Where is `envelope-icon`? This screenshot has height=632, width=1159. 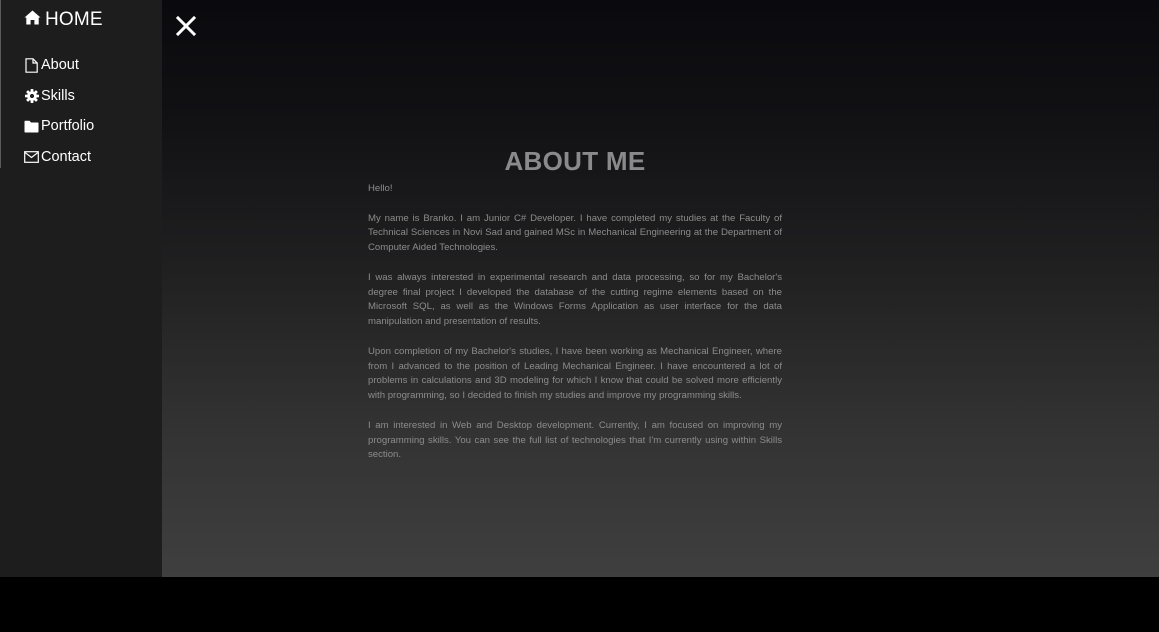 envelope-icon is located at coordinates (31, 156).